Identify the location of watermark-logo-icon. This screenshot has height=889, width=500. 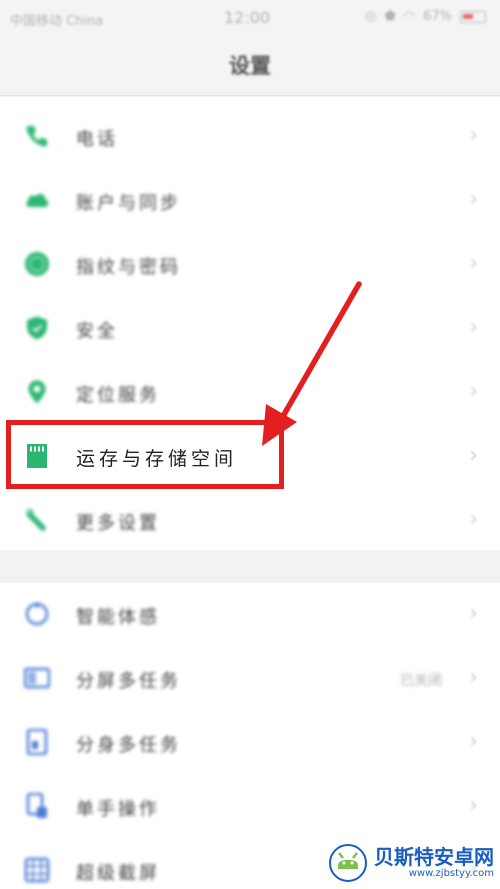
(348, 863).